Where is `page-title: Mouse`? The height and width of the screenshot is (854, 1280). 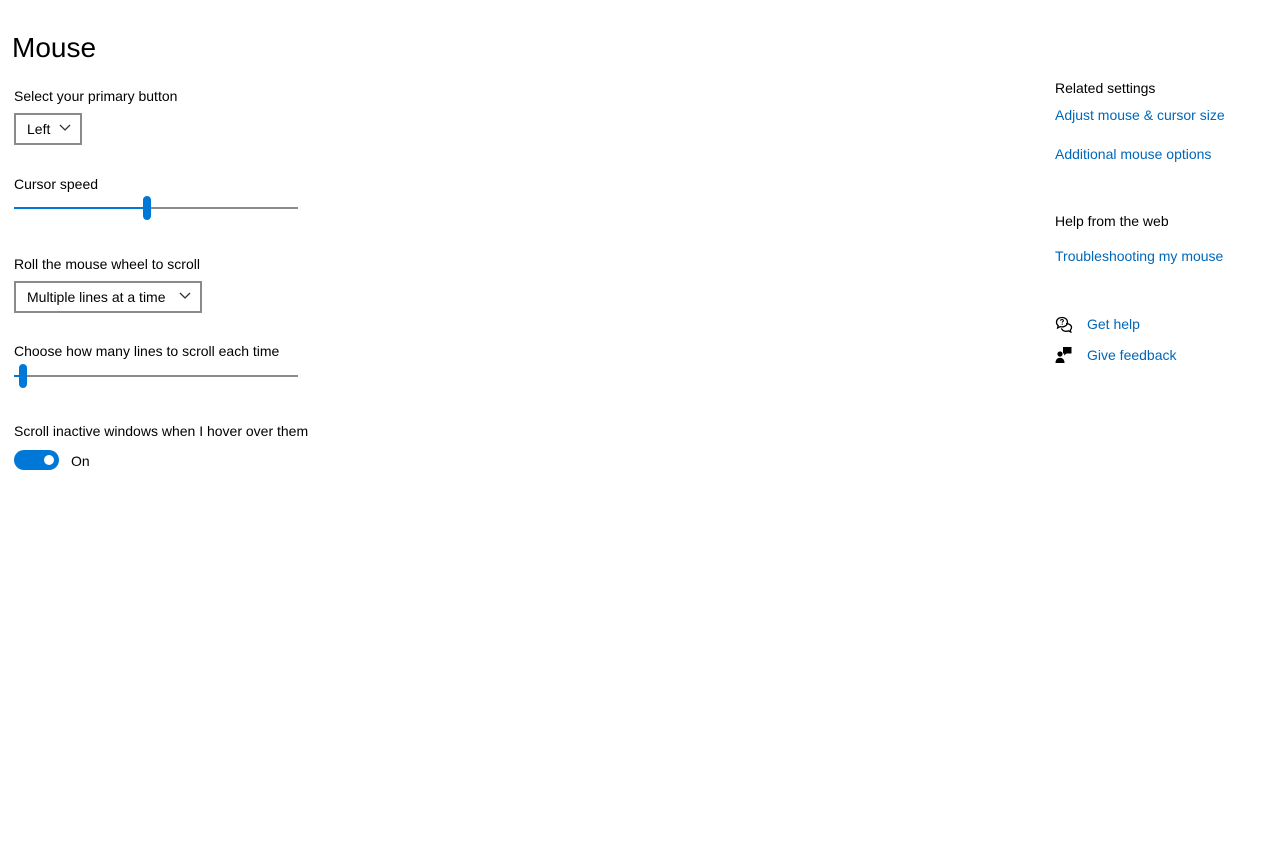
page-title: Mouse is located at coordinates (54, 47).